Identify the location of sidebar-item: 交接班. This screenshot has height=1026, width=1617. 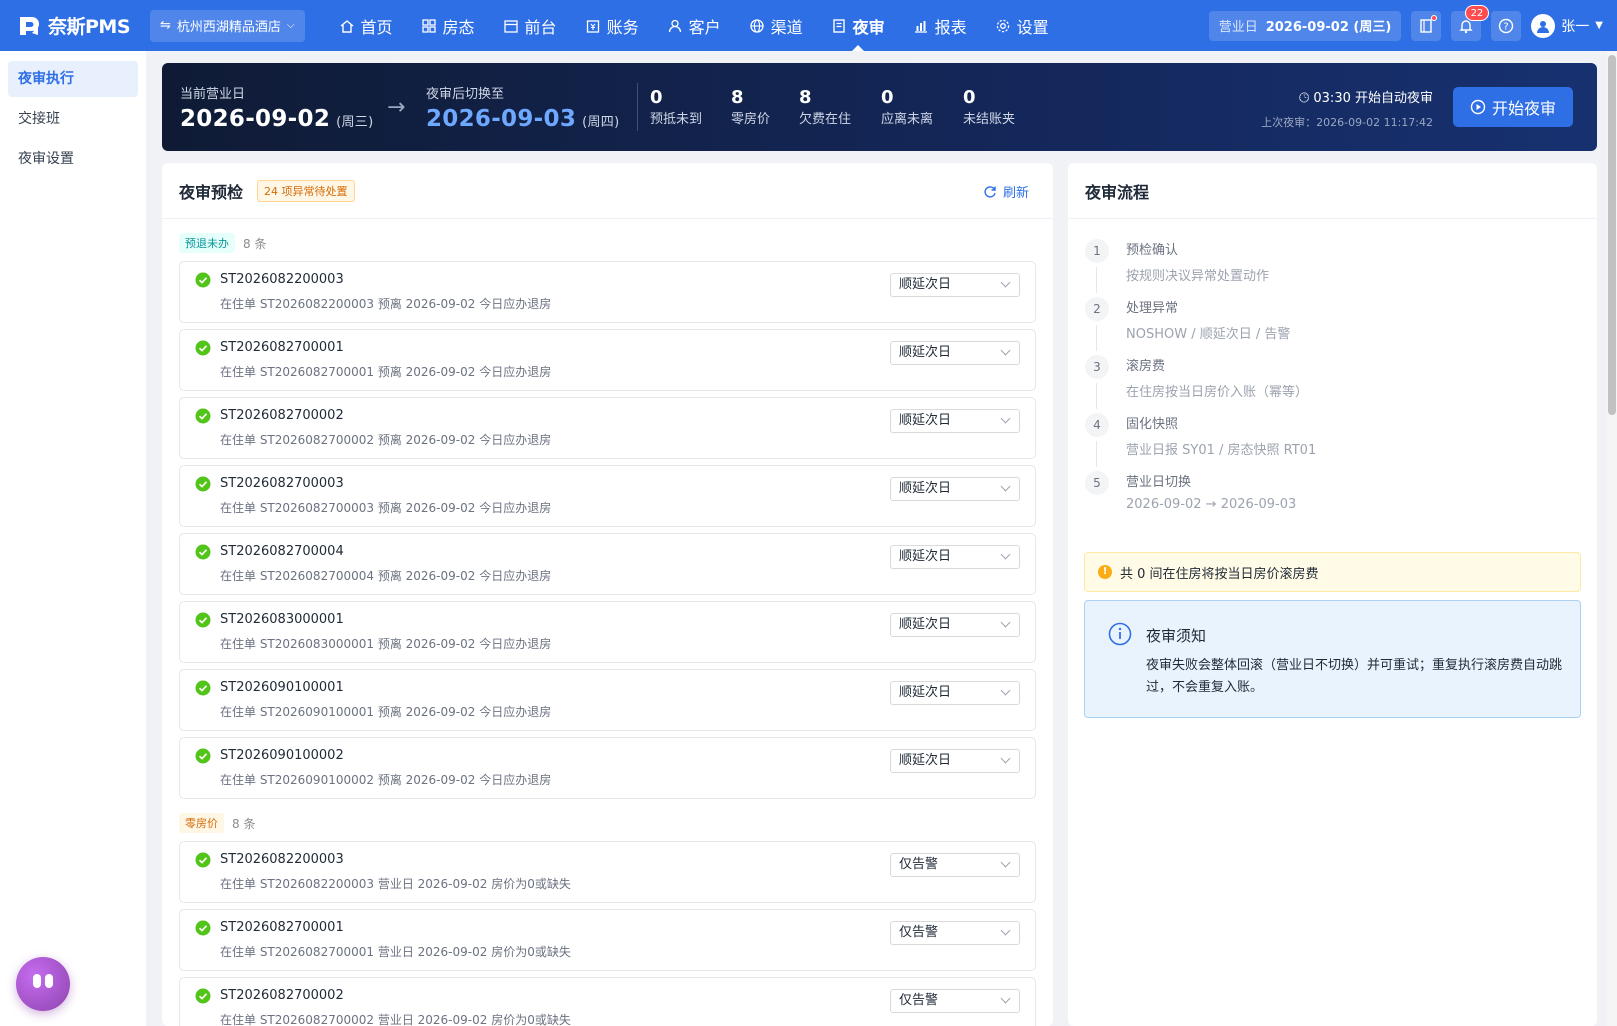
(73, 119).